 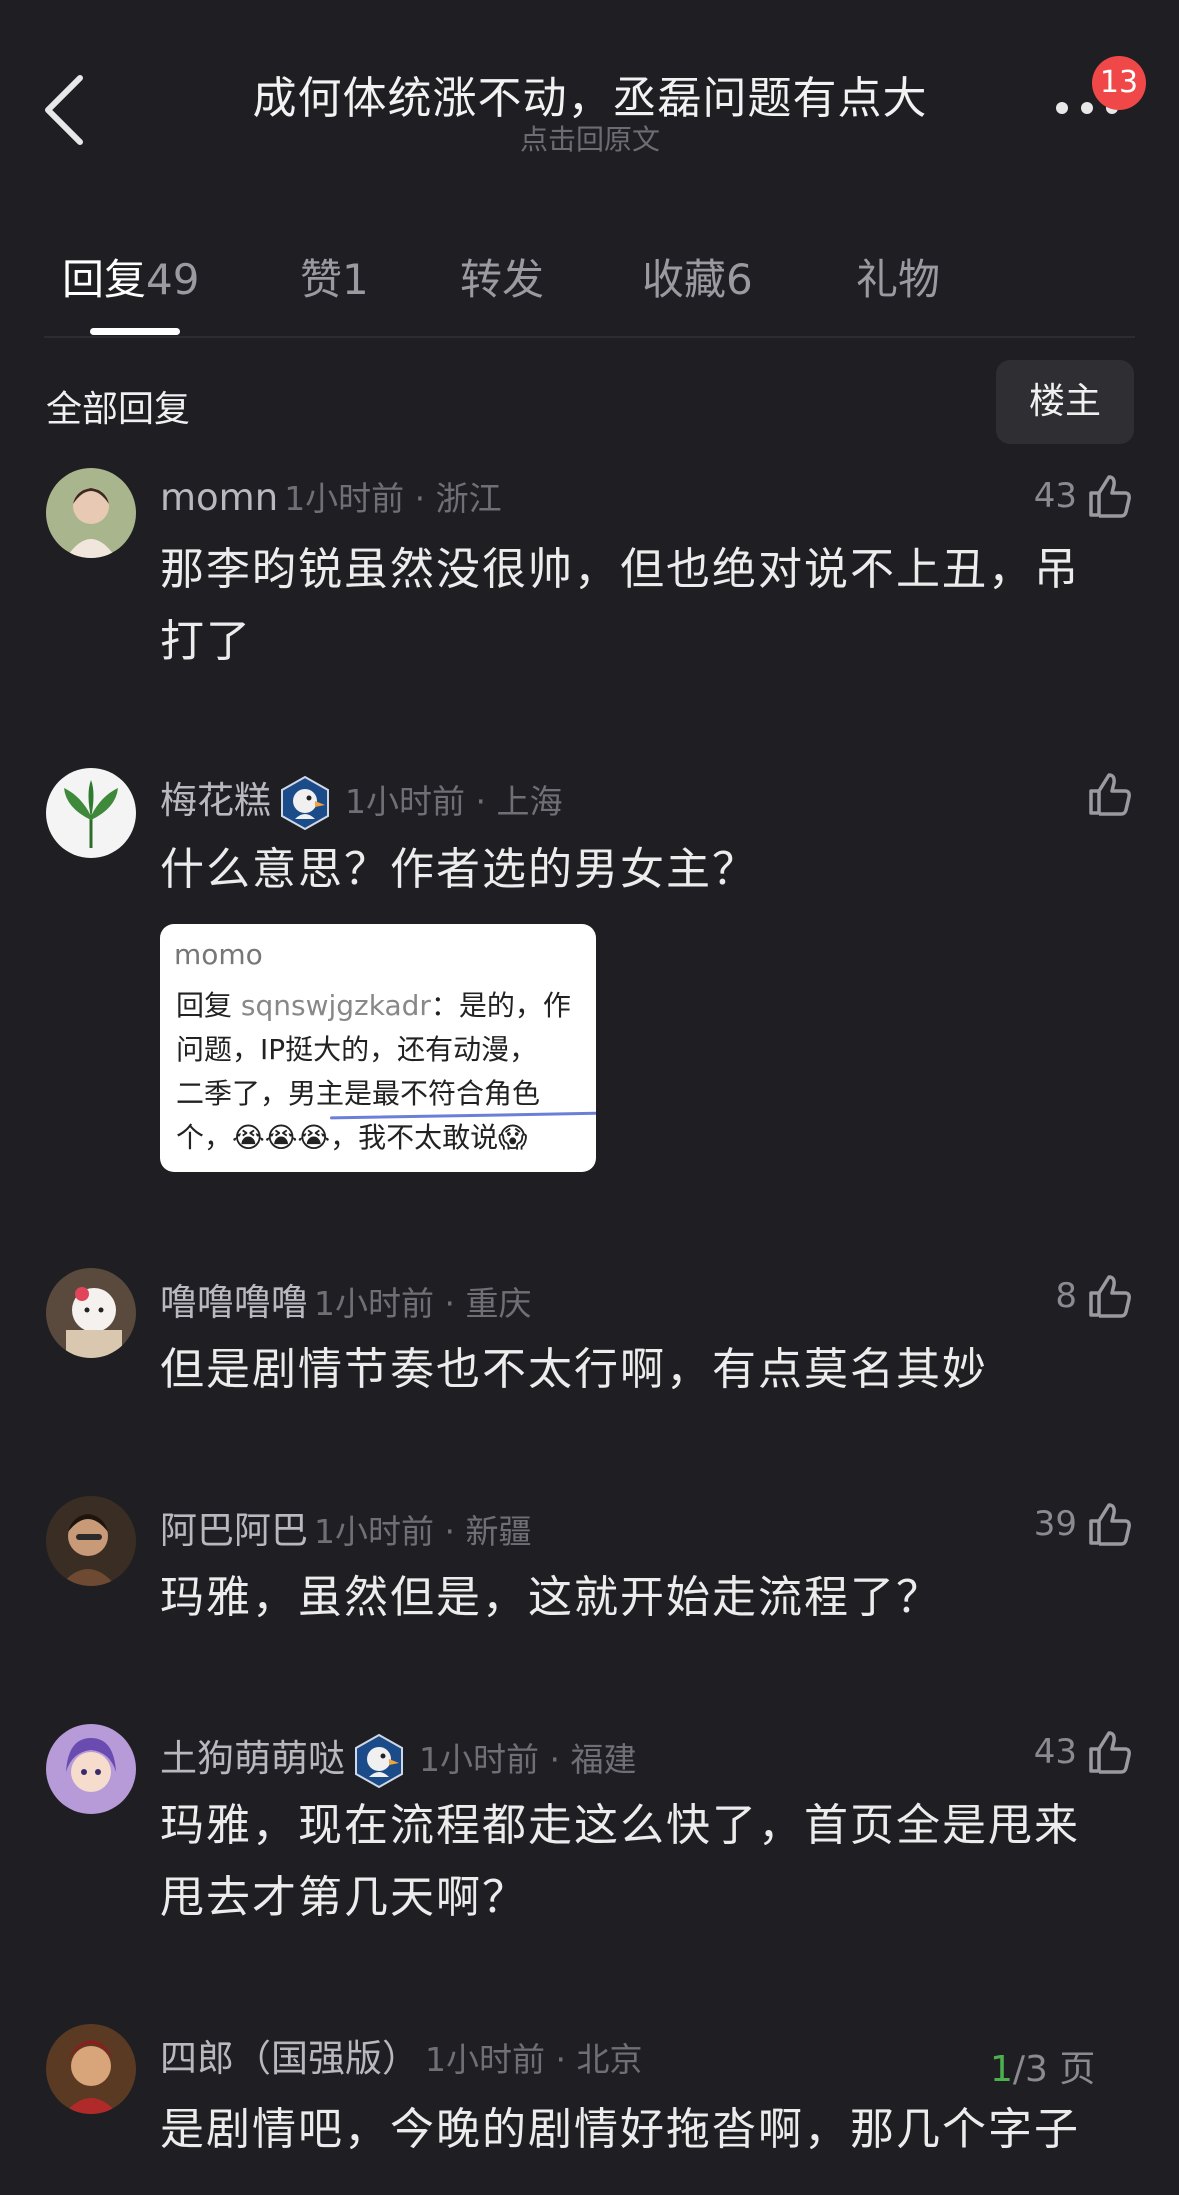 What do you see at coordinates (234, 1302) in the screenshot?
I see `username: 噜噜噜噜` at bounding box center [234, 1302].